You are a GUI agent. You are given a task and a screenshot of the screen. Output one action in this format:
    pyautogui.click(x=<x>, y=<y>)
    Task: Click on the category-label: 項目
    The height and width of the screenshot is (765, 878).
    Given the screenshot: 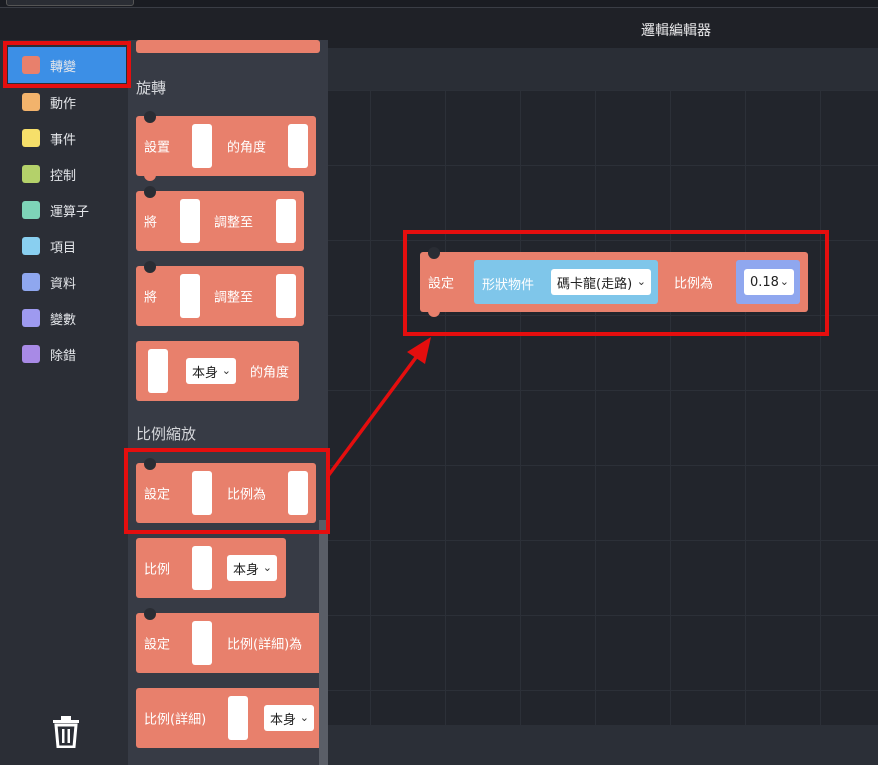 What is the action you would take?
    pyautogui.click(x=63, y=248)
    